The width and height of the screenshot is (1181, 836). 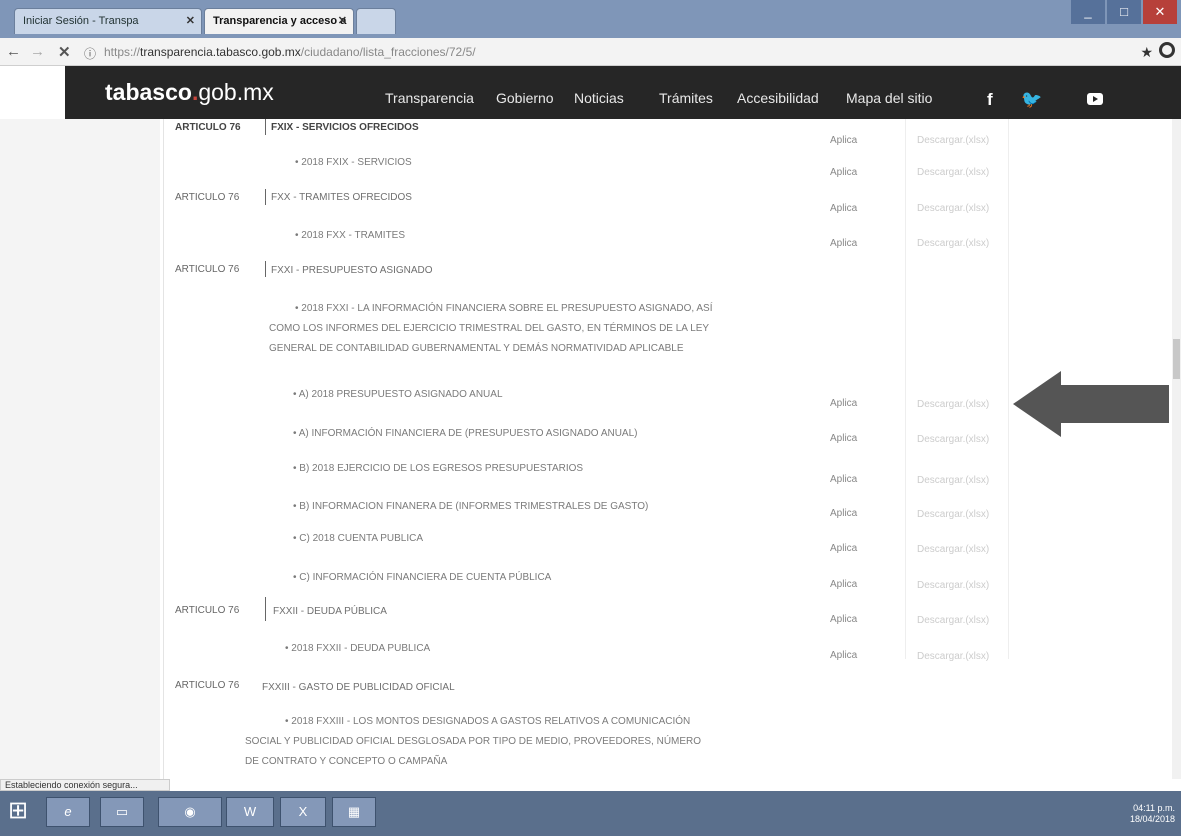 What do you see at coordinates (1160, 12) in the screenshot?
I see `close-window-icon: ✕` at bounding box center [1160, 12].